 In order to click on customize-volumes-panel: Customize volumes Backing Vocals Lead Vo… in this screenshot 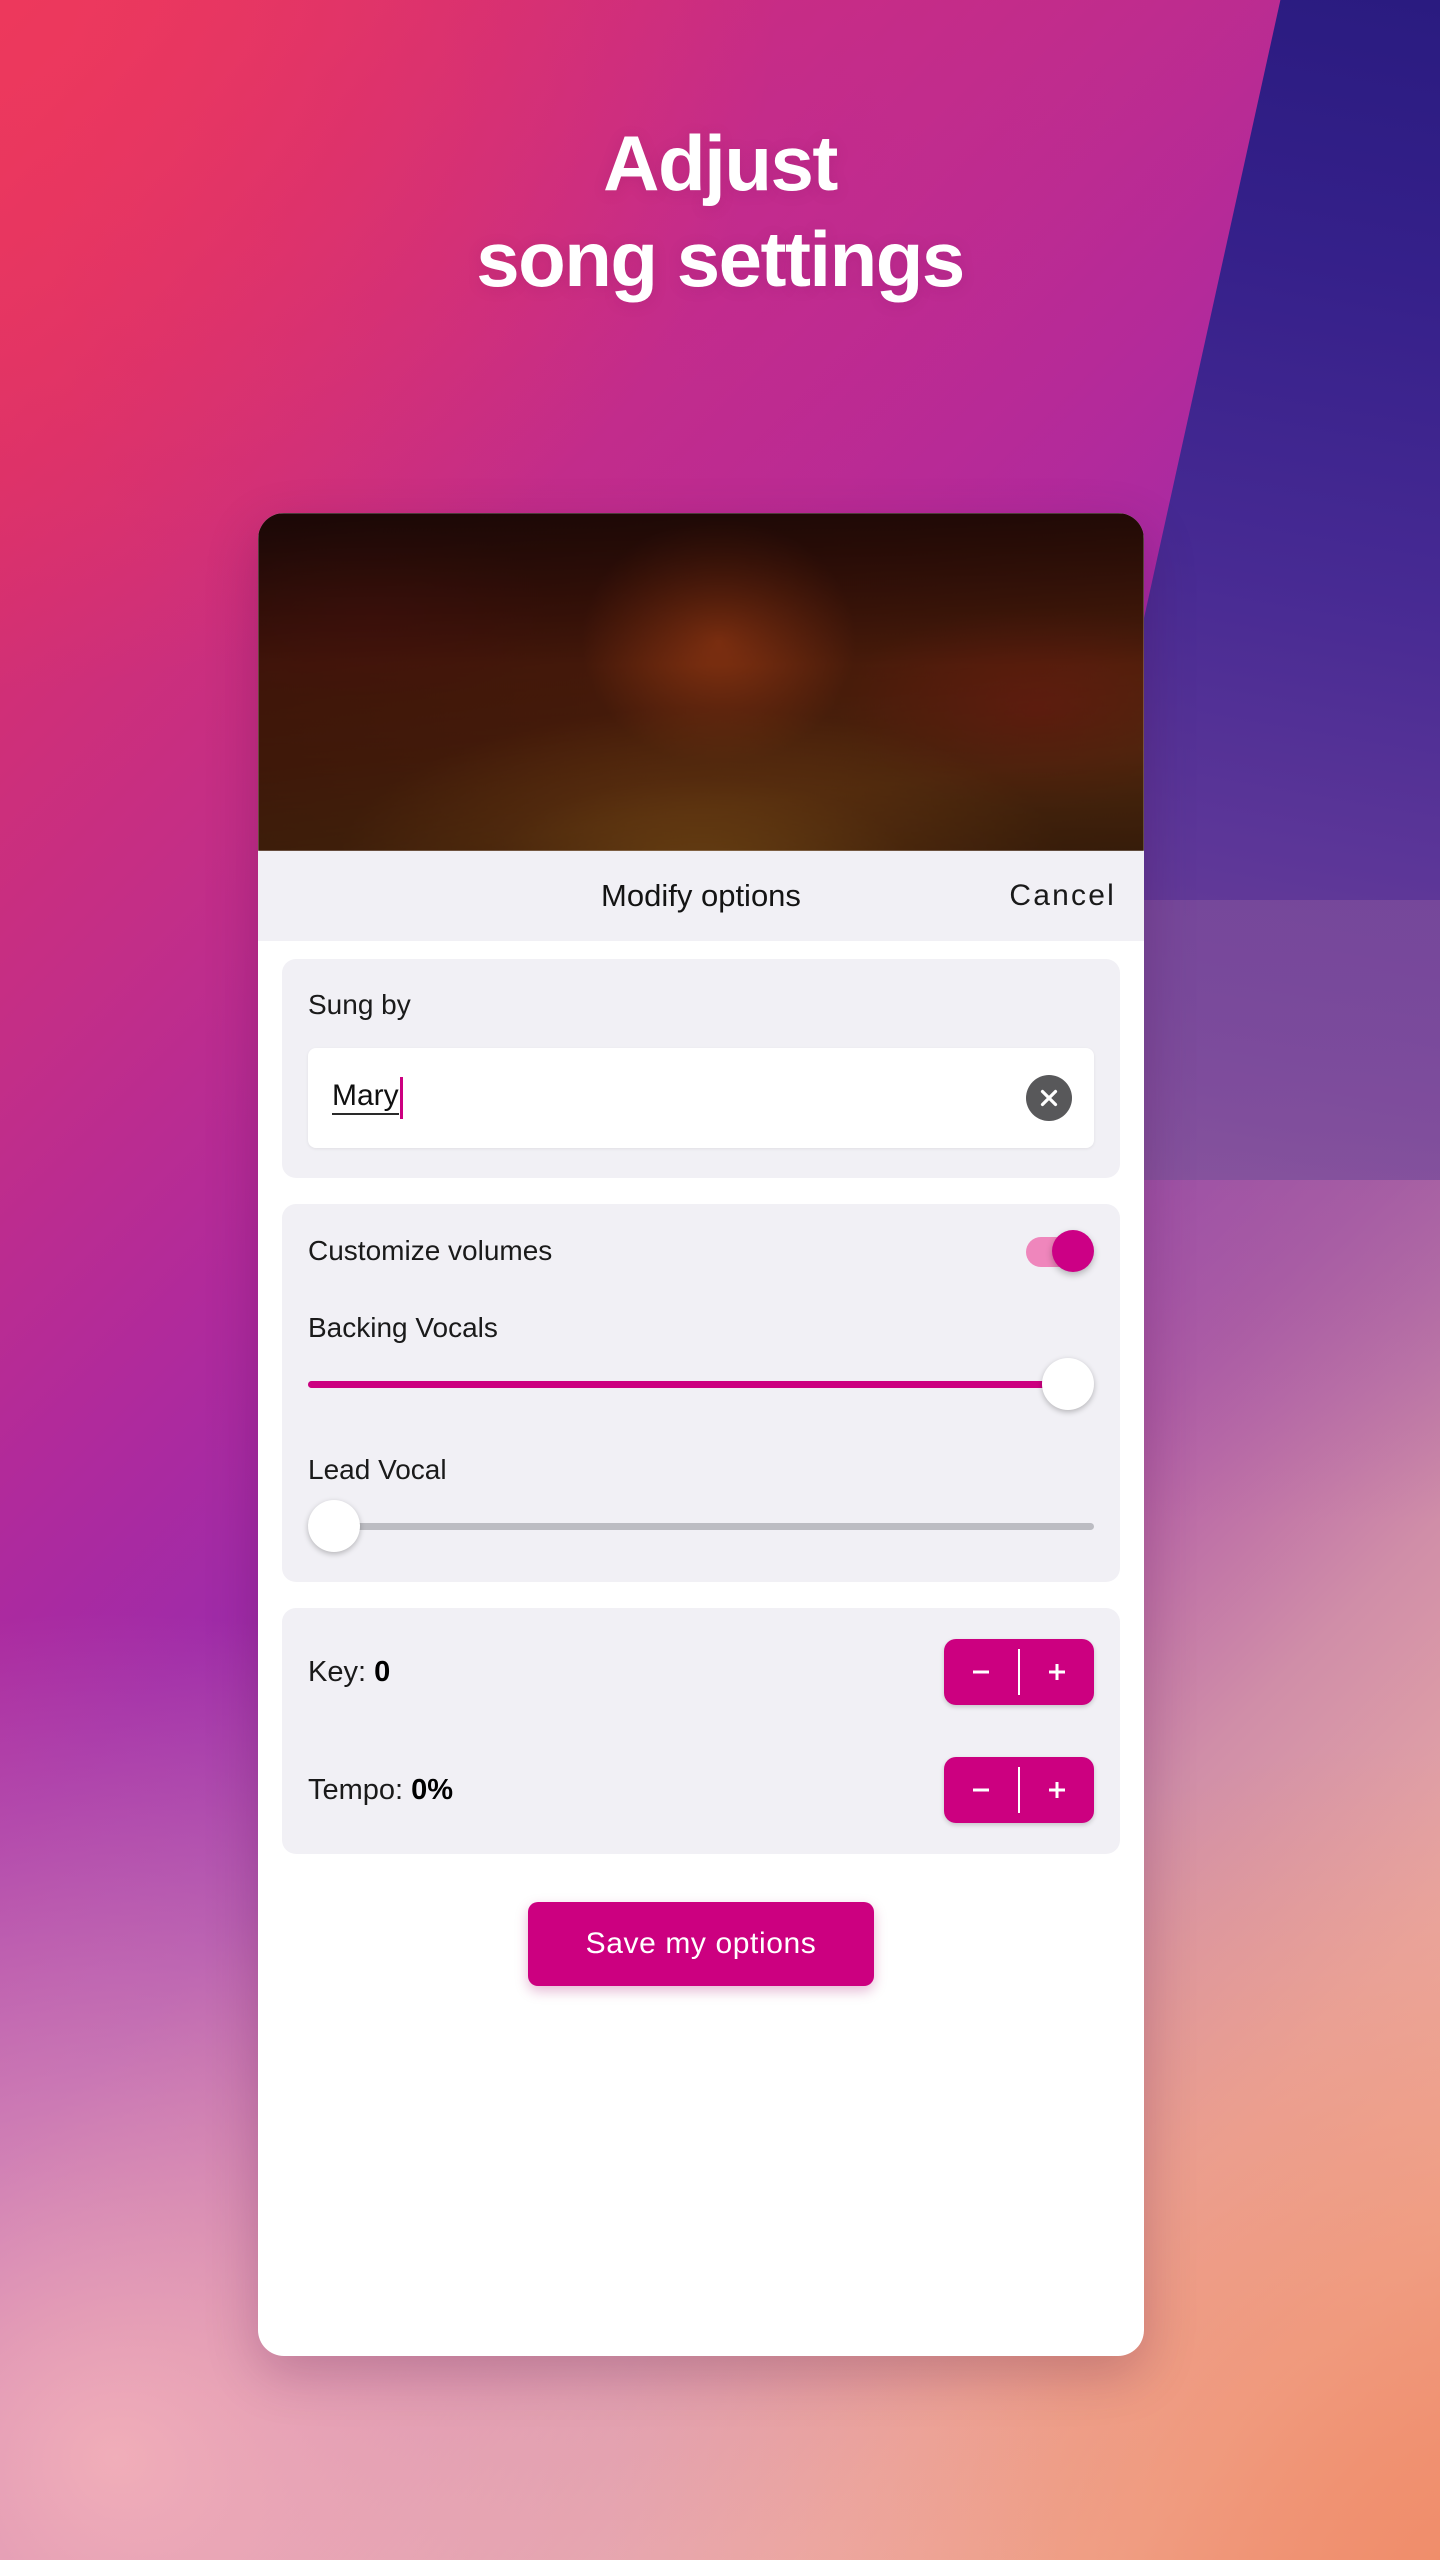, I will do `click(701, 1393)`.